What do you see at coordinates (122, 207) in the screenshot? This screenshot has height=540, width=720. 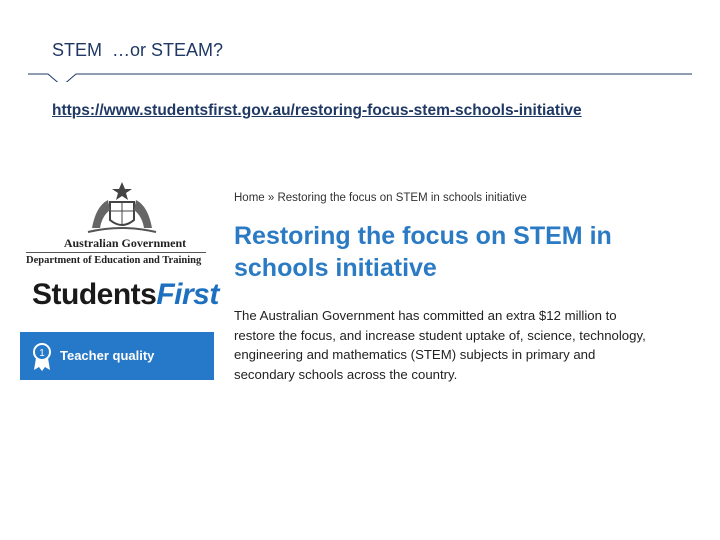 I see `coat-of-arms-icon` at bounding box center [122, 207].